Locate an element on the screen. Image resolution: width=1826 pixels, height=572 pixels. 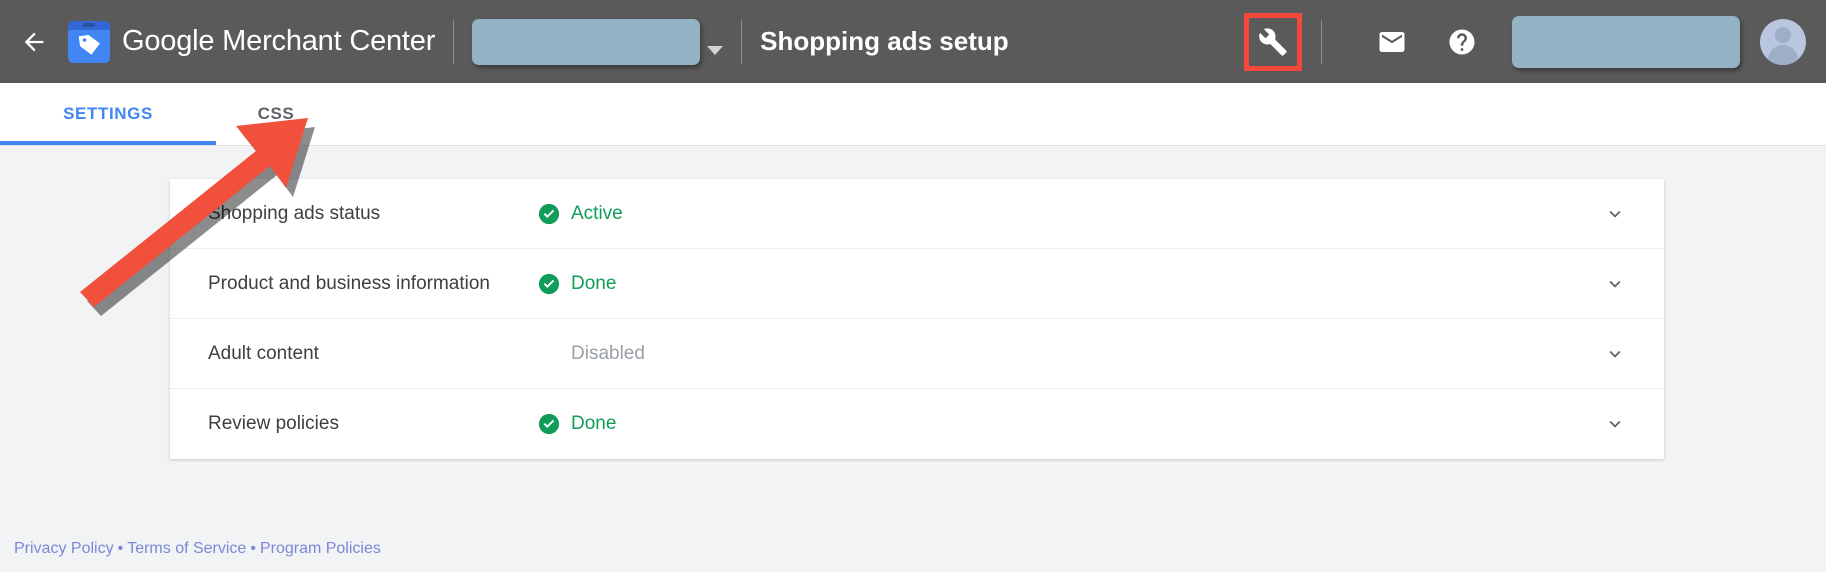
table-row: Adult content Disabled is located at coordinates (917, 354).